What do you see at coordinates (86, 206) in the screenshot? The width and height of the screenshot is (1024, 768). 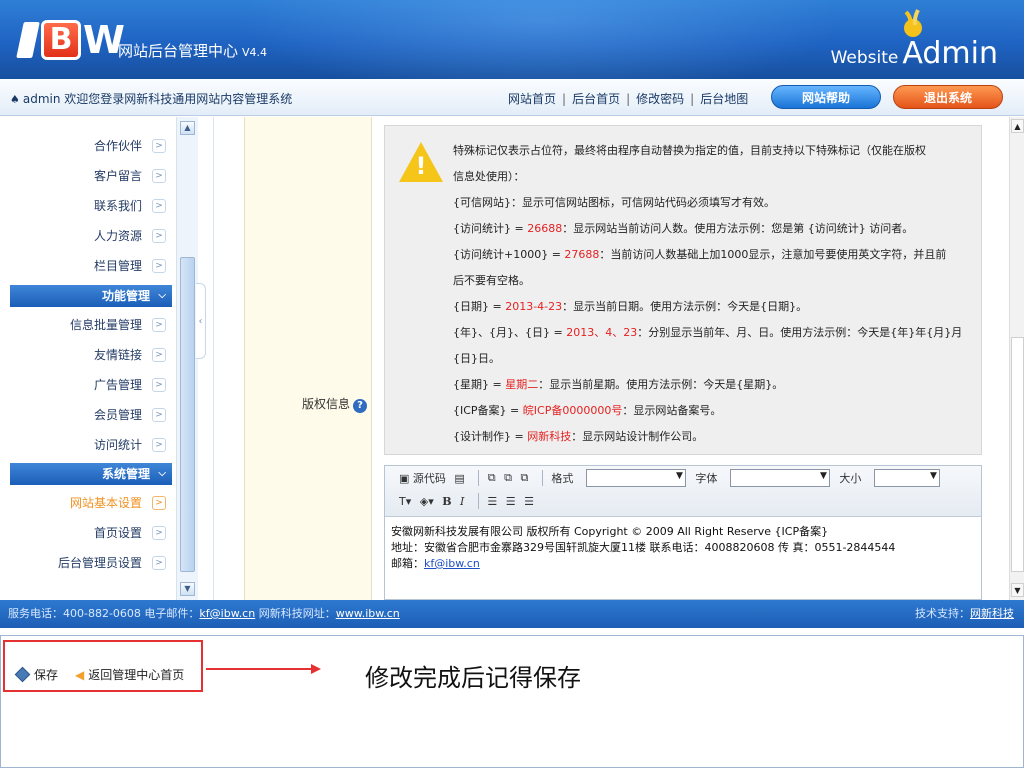 I see `sidebar-item-contact: 联系我们 >` at bounding box center [86, 206].